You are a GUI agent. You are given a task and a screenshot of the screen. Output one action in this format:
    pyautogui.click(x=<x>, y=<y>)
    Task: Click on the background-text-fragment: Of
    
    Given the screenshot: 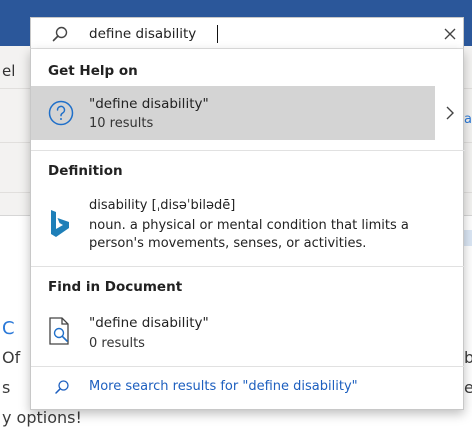 What is the action you would take?
    pyautogui.click(x=11, y=357)
    